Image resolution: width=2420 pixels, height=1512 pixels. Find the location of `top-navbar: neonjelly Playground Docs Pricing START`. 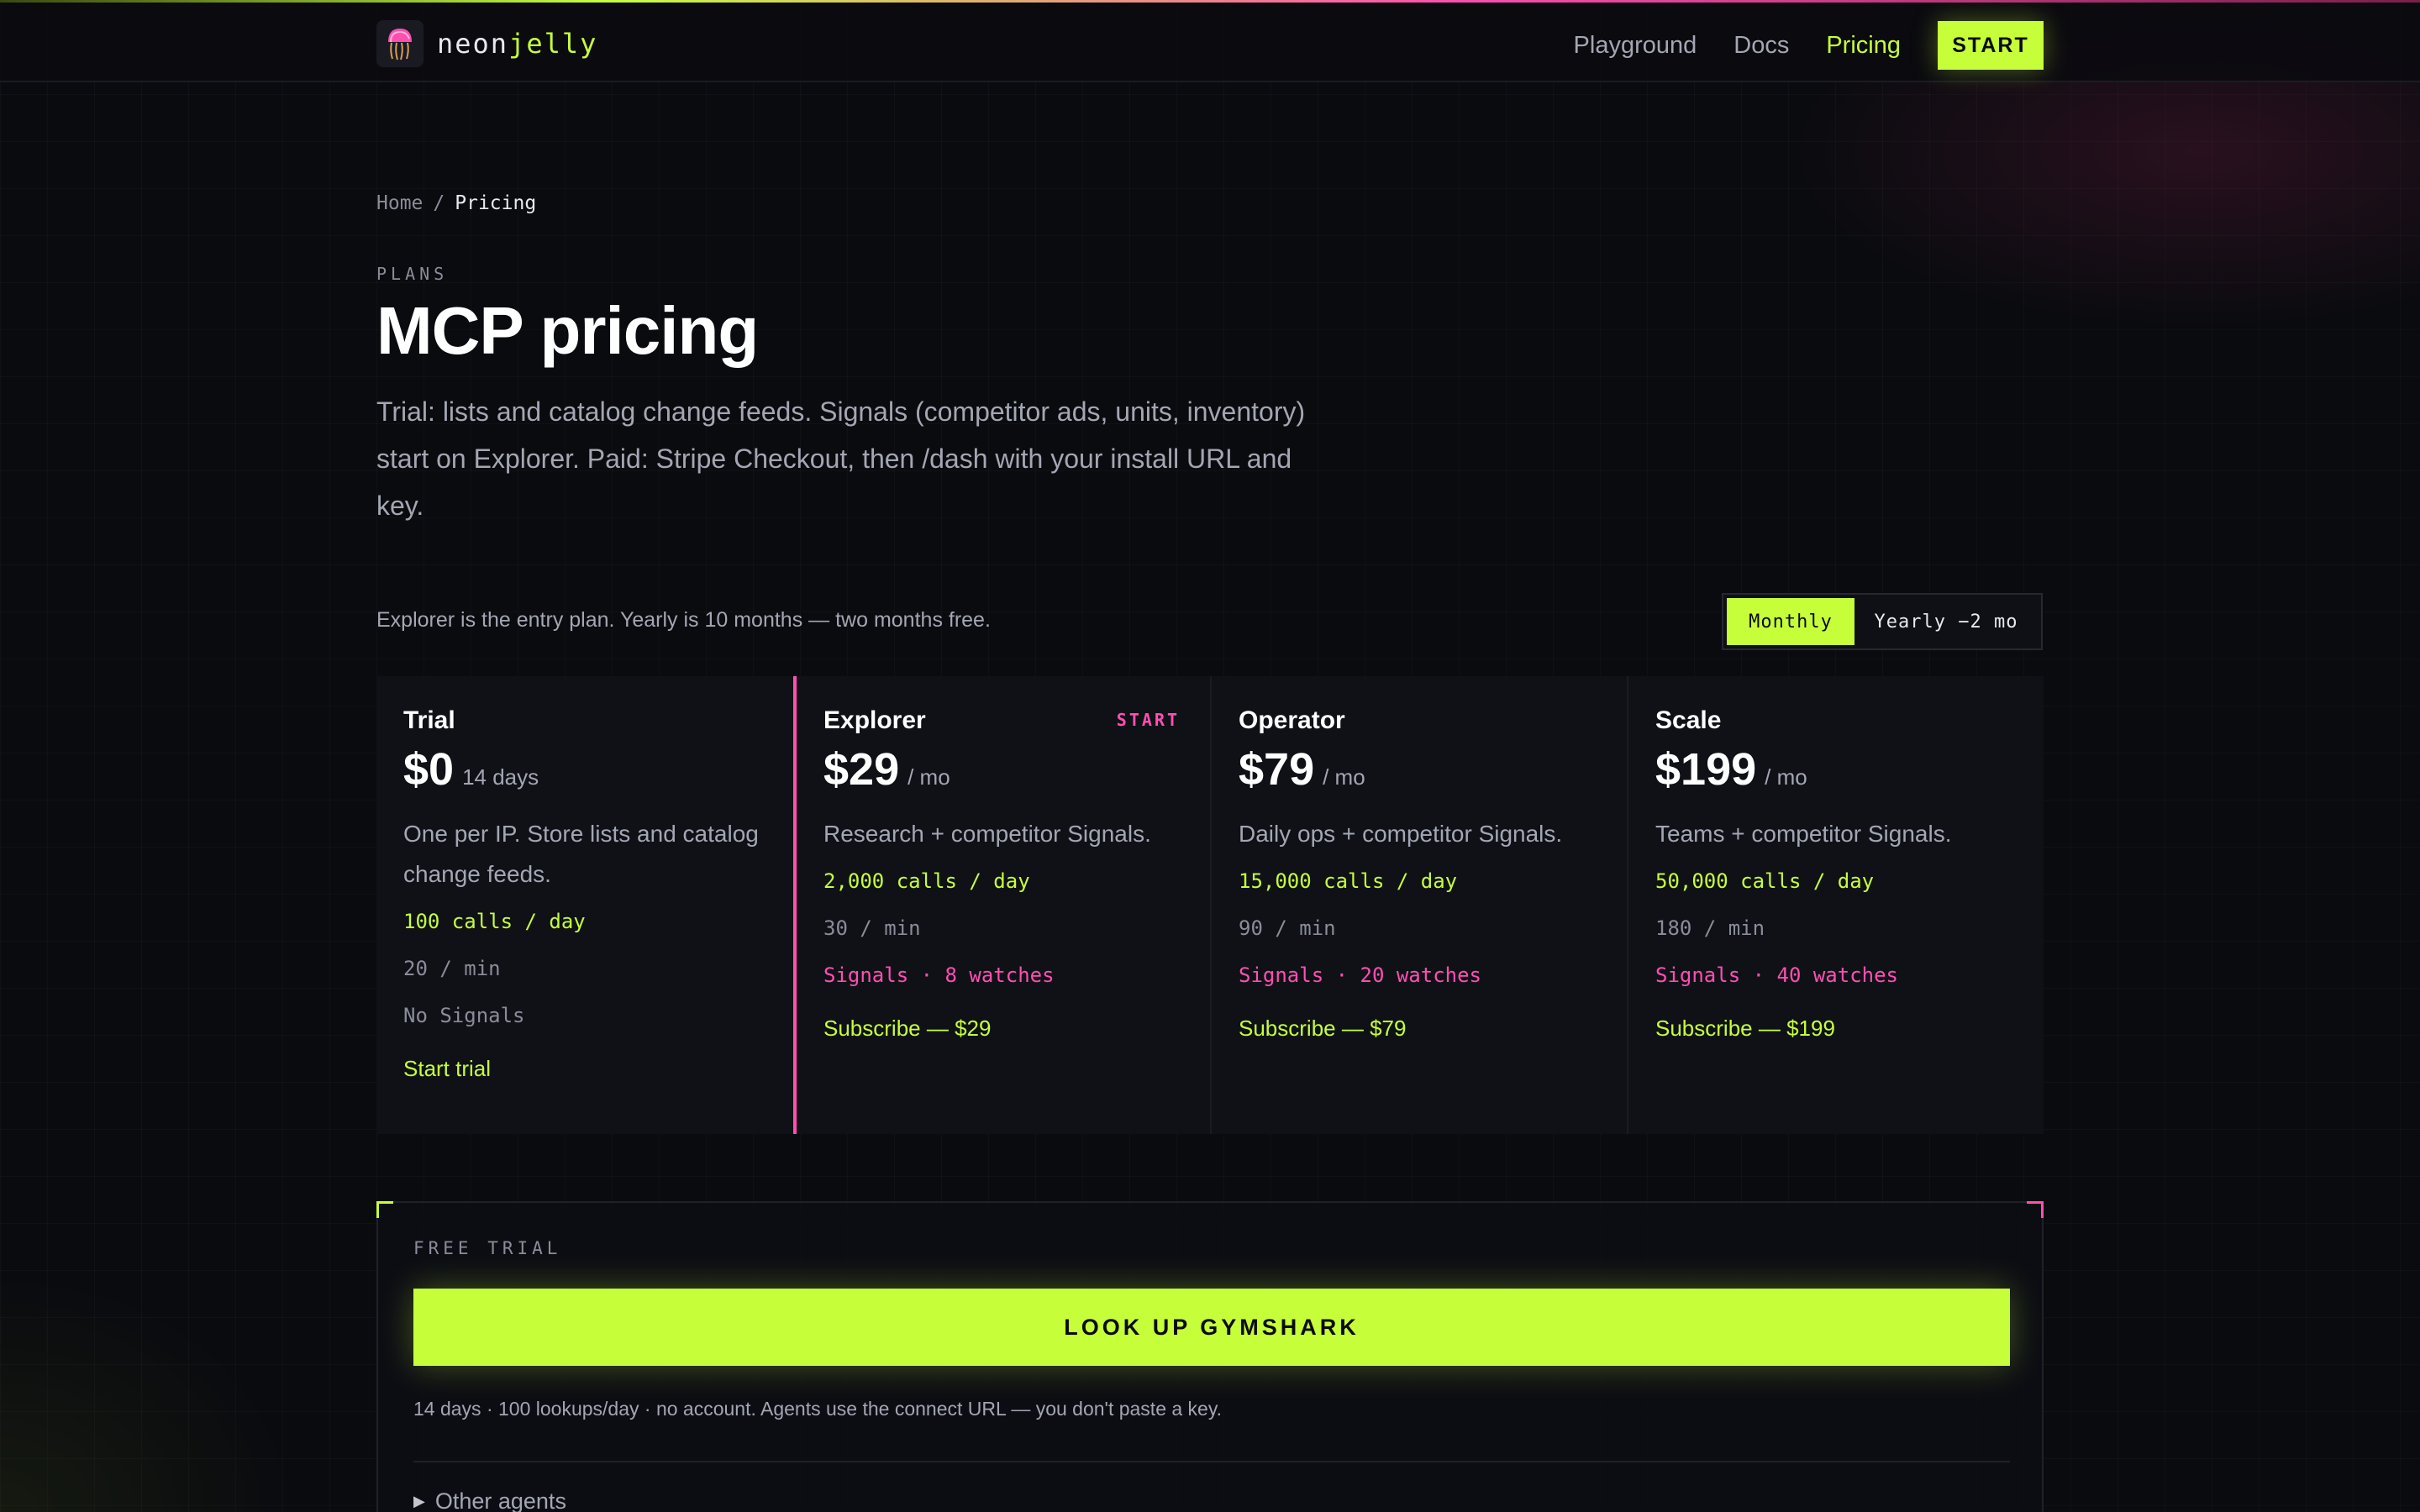

top-navbar: neonjelly Playground Docs Pricing START is located at coordinates (1210, 42).